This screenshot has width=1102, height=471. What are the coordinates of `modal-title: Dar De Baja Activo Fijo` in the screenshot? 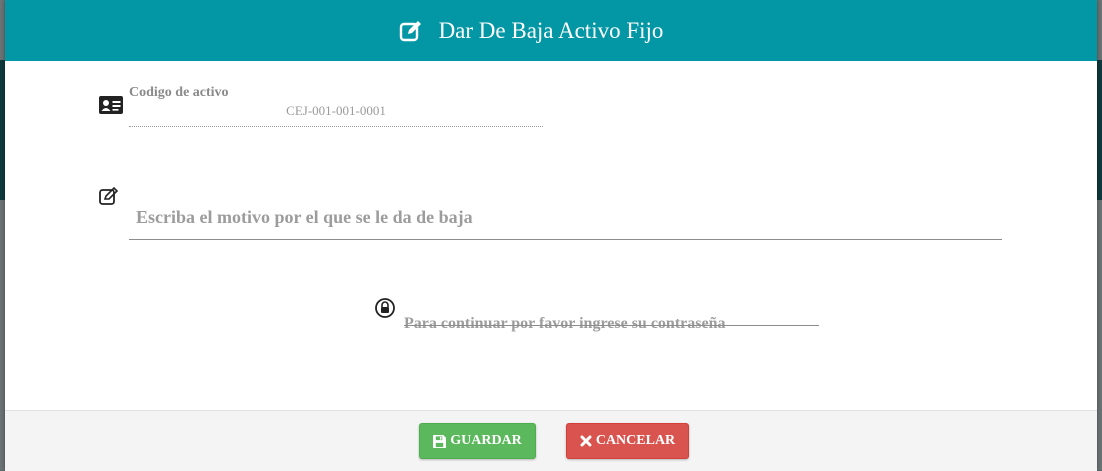 It's located at (551, 30).